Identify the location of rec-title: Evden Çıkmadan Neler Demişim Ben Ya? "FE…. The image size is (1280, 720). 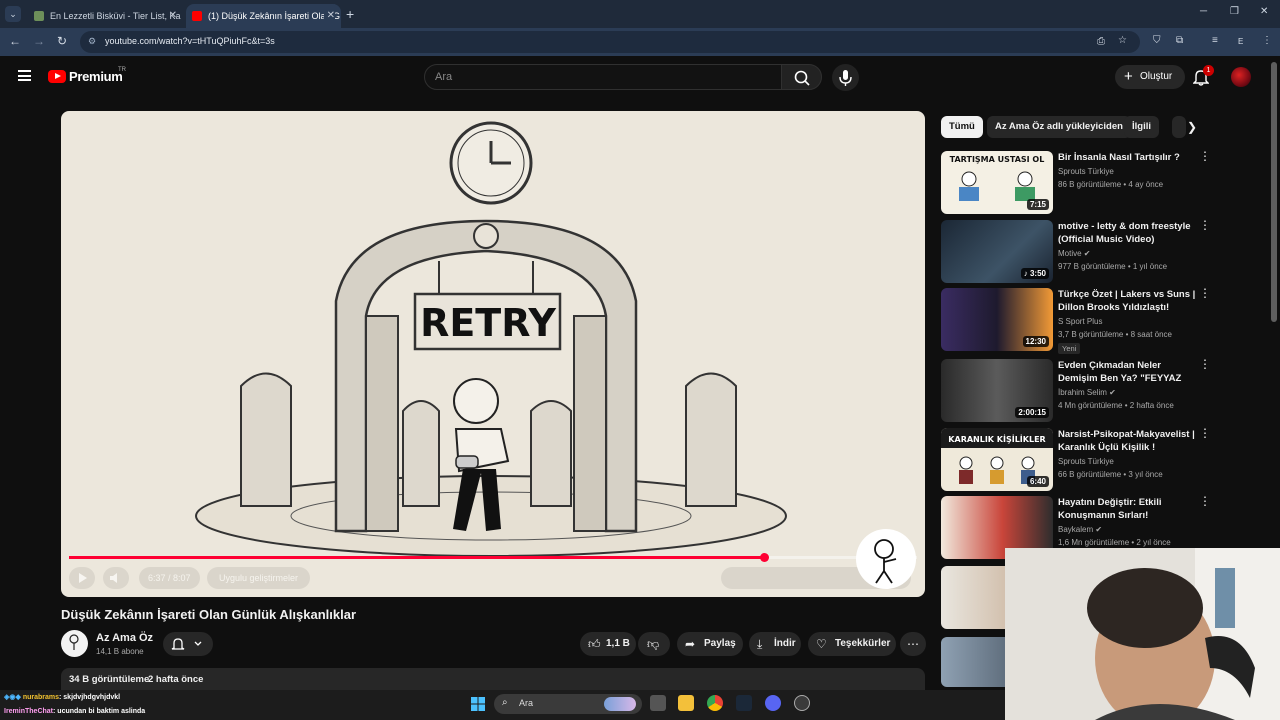
(1128, 372).